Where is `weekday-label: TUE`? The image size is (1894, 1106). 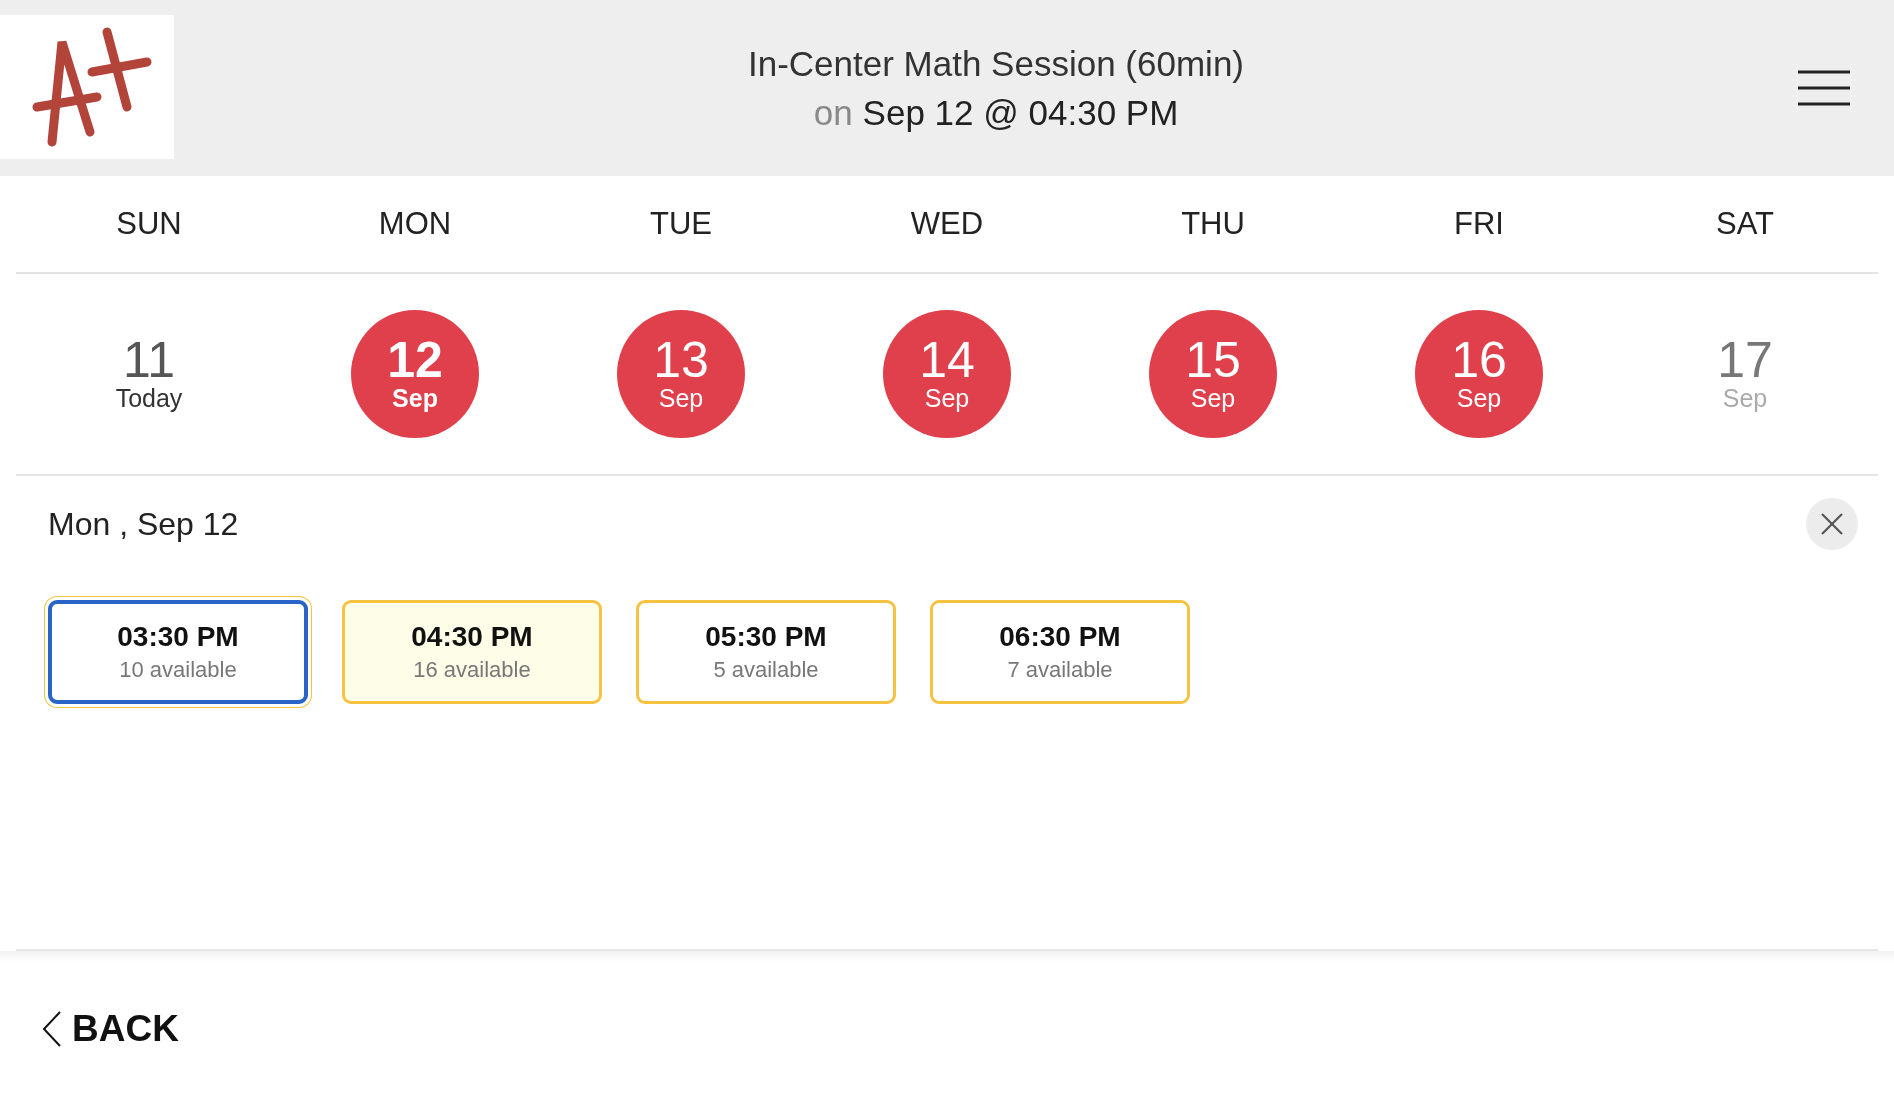 weekday-label: TUE is located at coordinates (681, 224).